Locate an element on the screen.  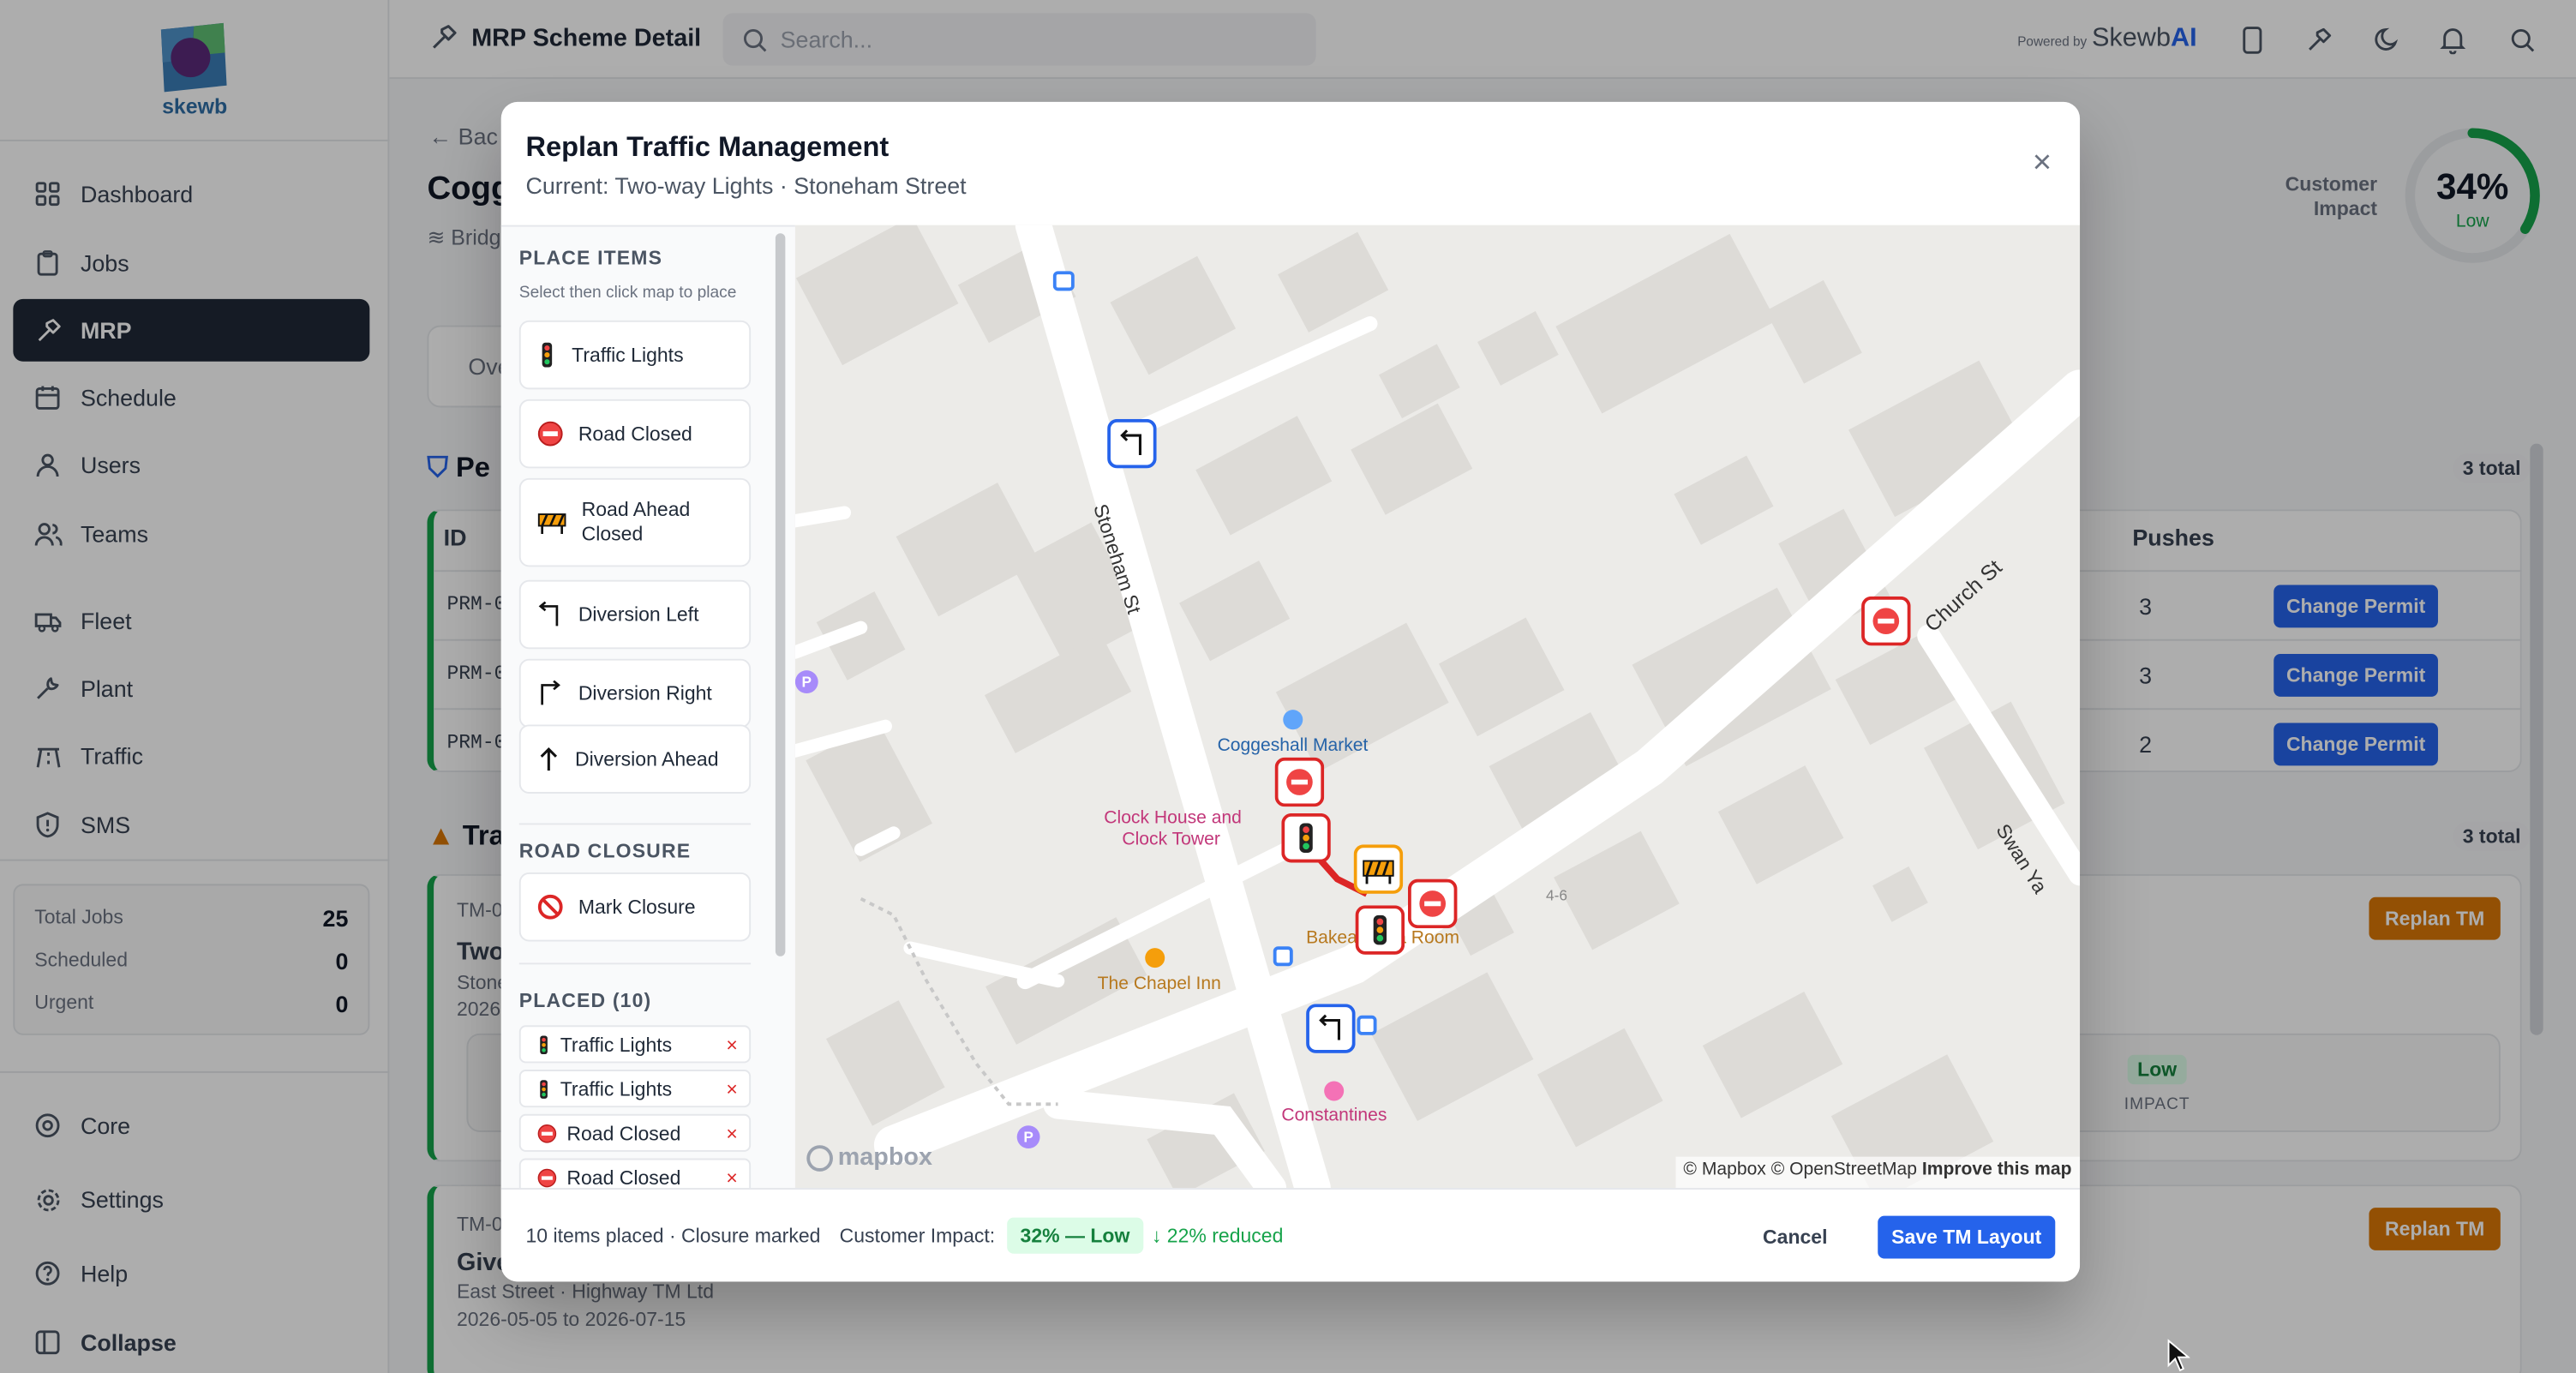
placement-summary: 10 items placed · Closure marked is located at coordinates (673, 1236).